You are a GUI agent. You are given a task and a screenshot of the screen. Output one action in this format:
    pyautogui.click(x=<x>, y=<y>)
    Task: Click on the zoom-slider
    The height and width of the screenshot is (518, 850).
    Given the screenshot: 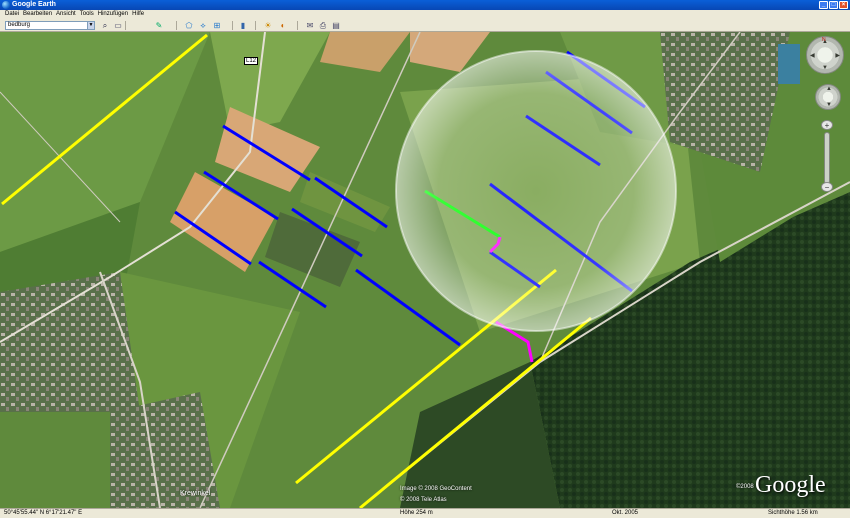 What is the action you would take?
    pyautogui.click(x=827, y=158)
    